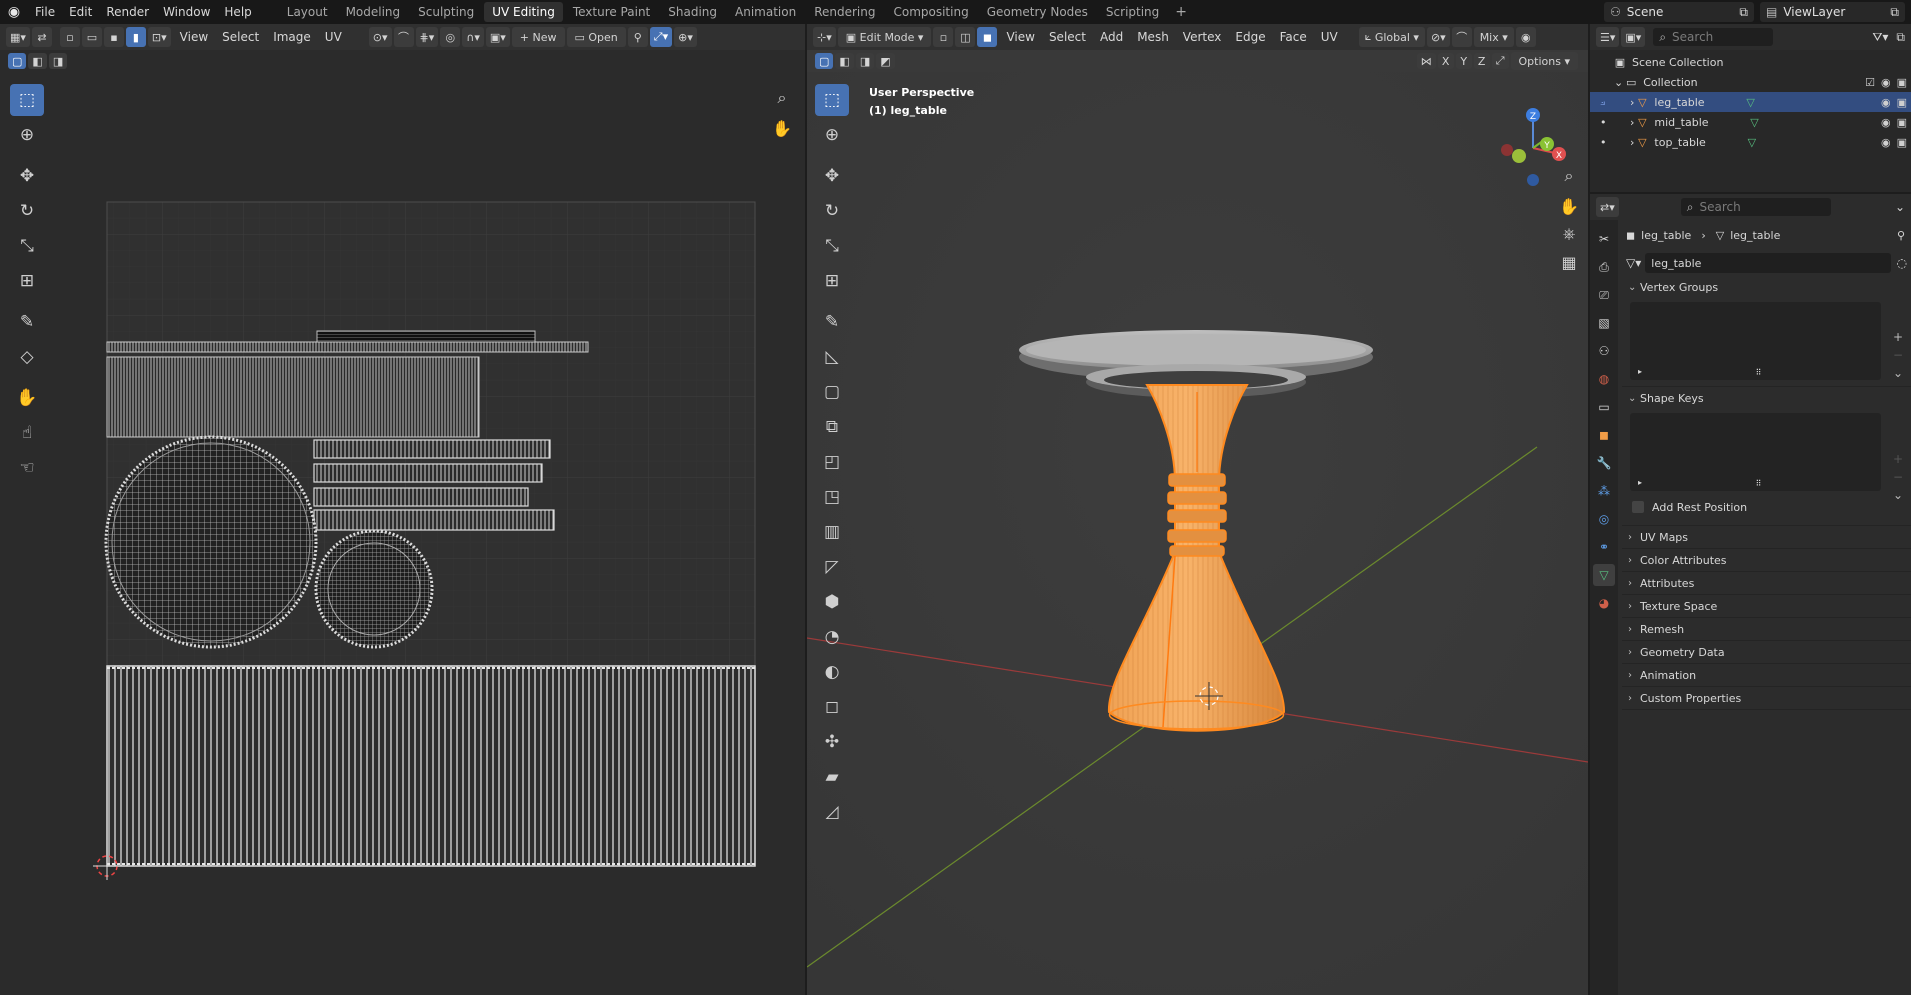 Image resolution: width=1911 pixels, height=995 pixels. I want to click on proportional-edit-icon: ◎, so click(450, 37).